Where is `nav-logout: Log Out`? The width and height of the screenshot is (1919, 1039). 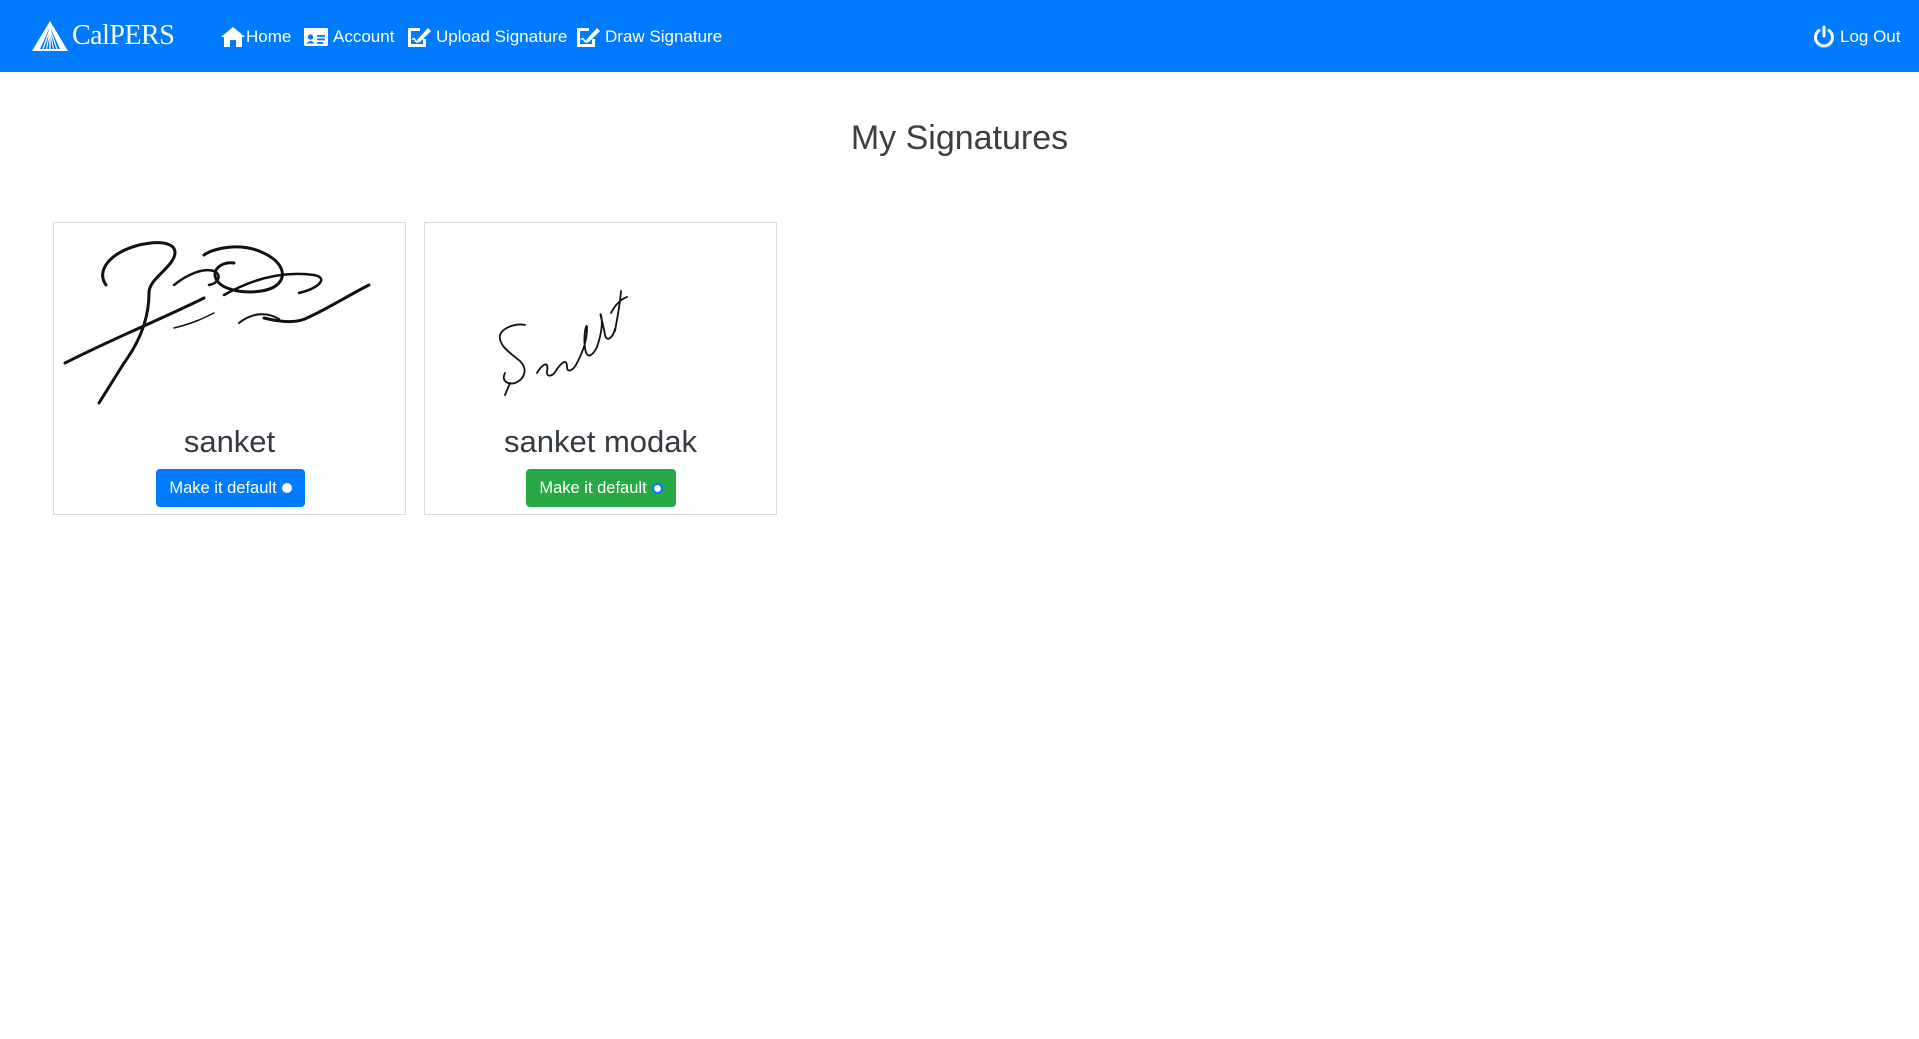
nav-logout: Log Out is located at coordinates (1856, 37).